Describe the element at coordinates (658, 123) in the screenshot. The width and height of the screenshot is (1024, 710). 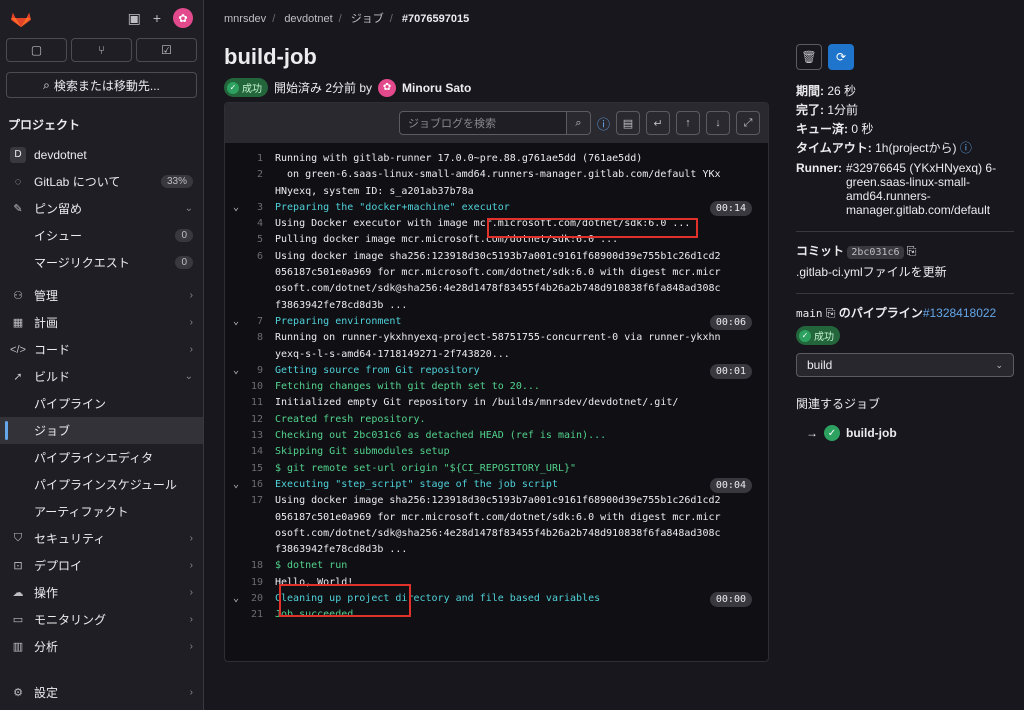
I see `wrap-text-icon: ↵` at that location.